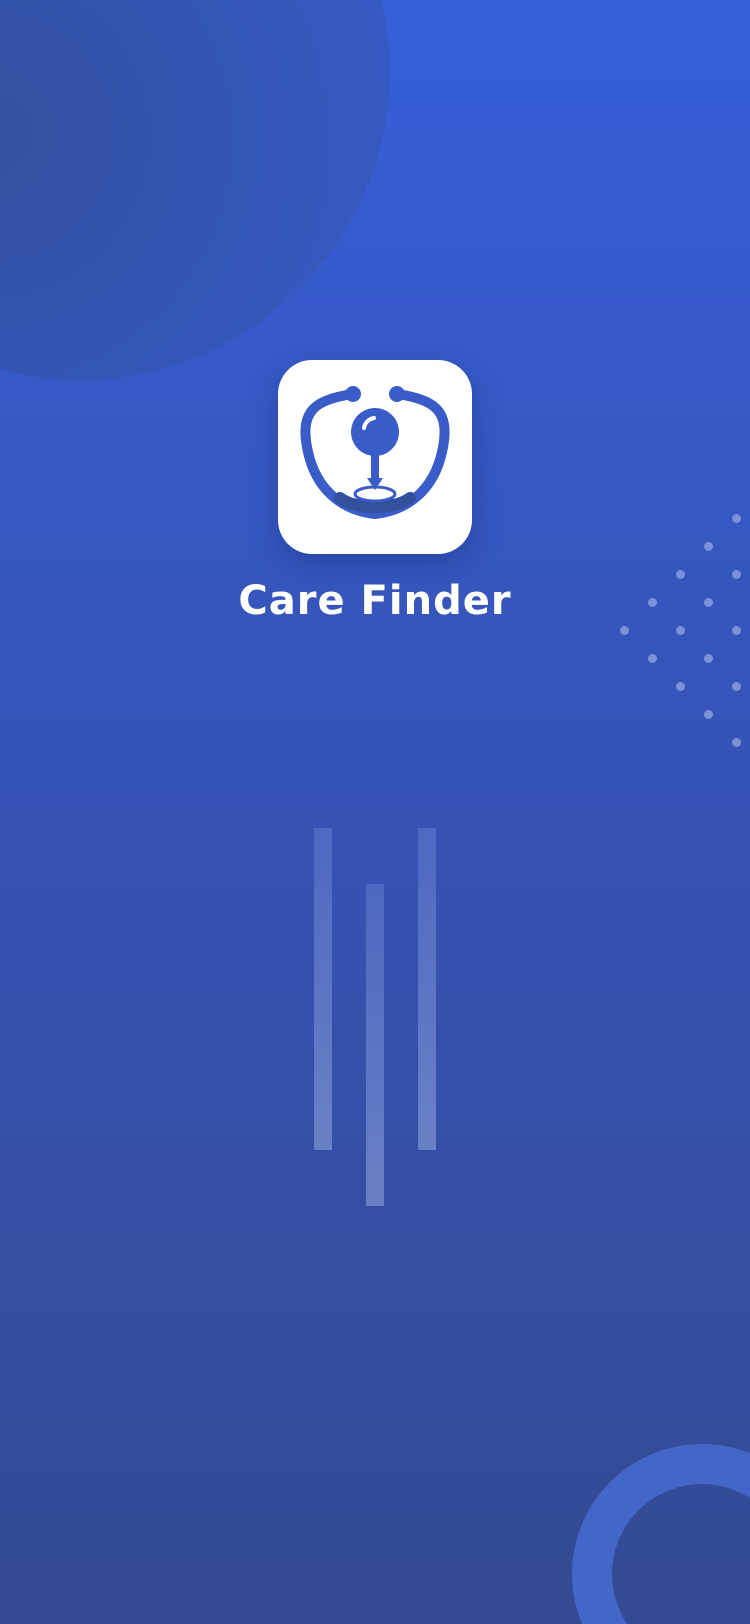 The height and width of the screenshot is (1624, 750). Describe the element at coordinates (195, 190) in the screenshot. I see `background-circle-decoration` at that location.